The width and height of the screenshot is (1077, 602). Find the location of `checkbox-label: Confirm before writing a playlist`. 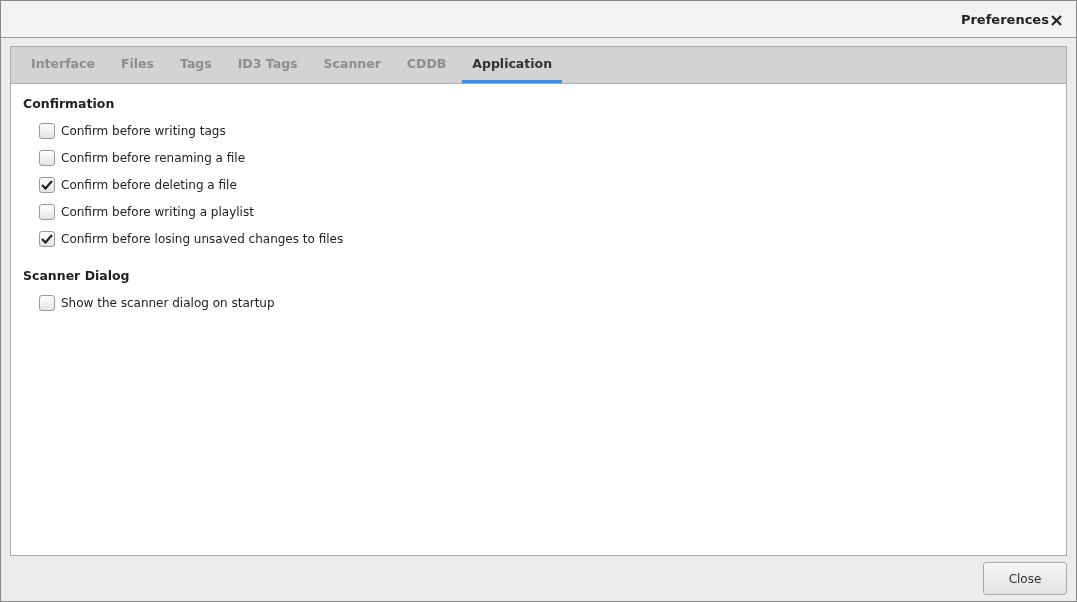

checkbox-label: Confirm before writing a playlist is located at coordinates (157, 211).